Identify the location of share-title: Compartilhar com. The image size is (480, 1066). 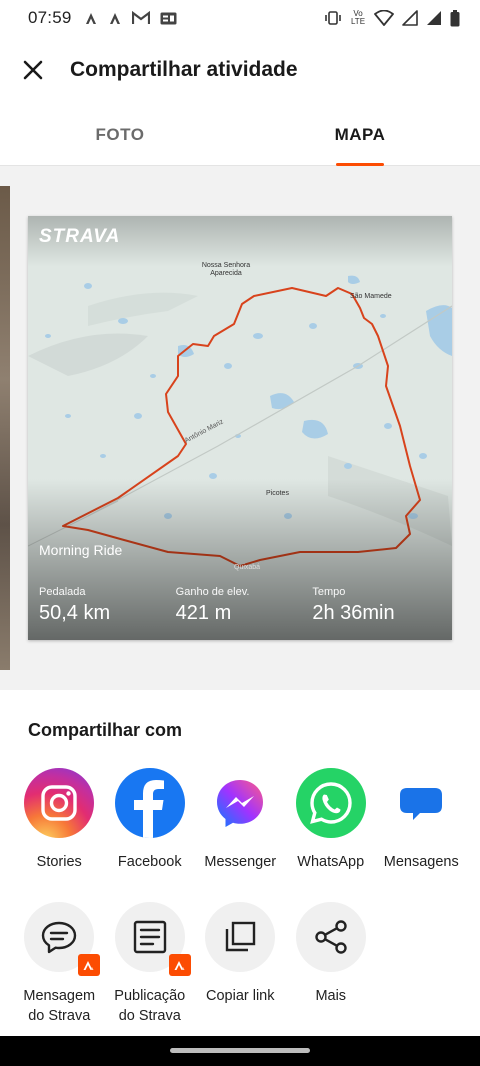
(105, 730).